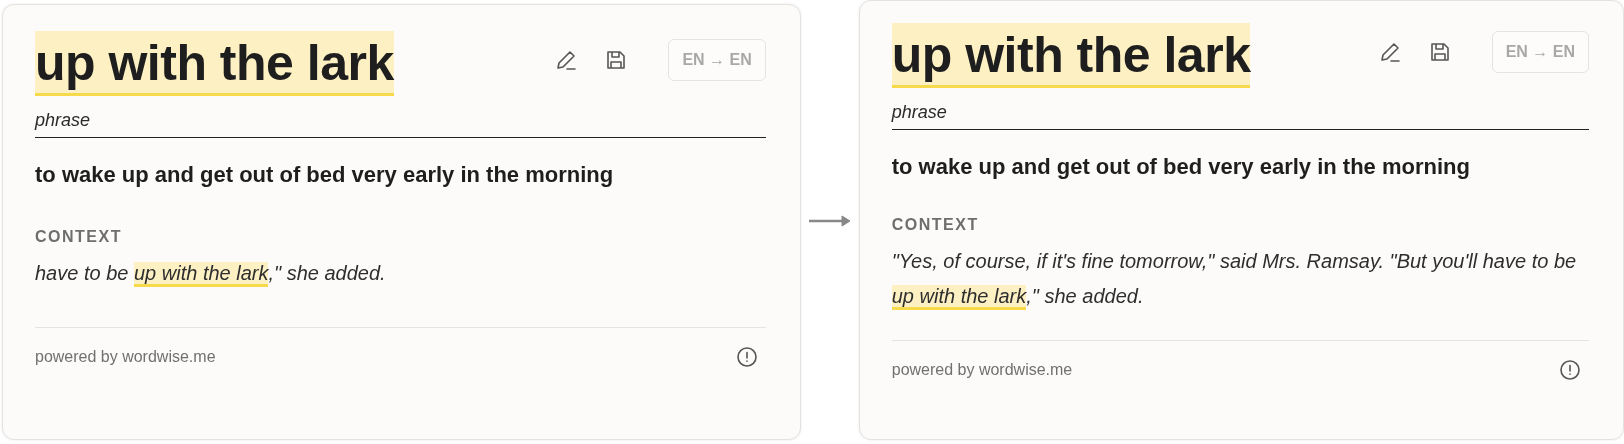 Image resolution: width=1624 pixels, height=444 pixels. Describe the element at coordinates (829, 221) in the screenshot. I see `arrow-icon` at that location.